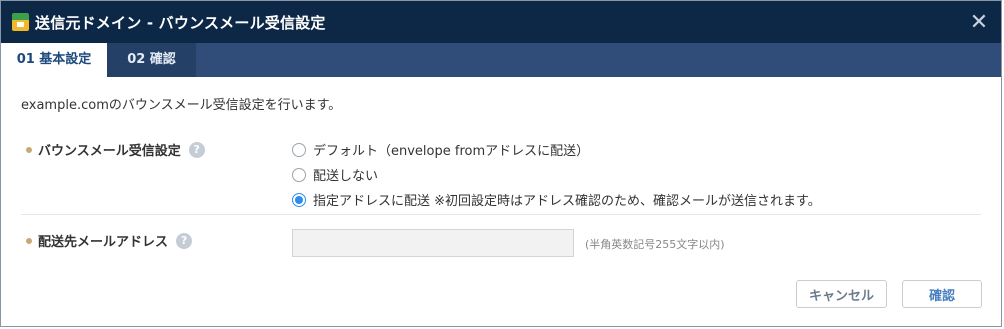 The width and height of the screenshot is (1004, 329). I want to click on destination-email-input, so click(433, 243).